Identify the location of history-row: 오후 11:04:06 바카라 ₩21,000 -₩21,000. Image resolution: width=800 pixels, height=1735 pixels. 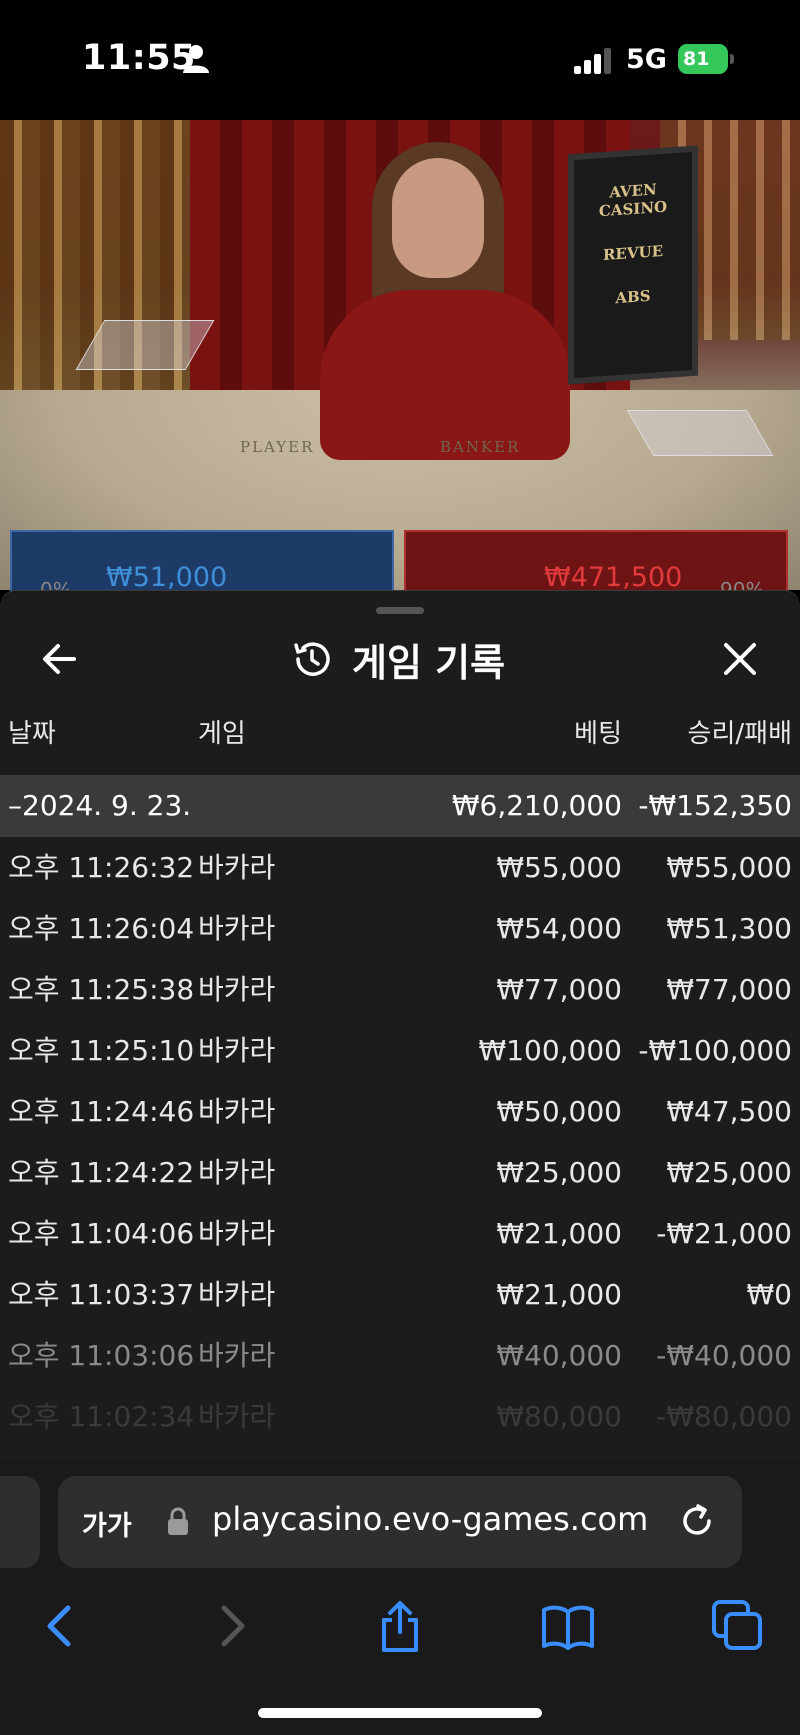
(400, 1233).